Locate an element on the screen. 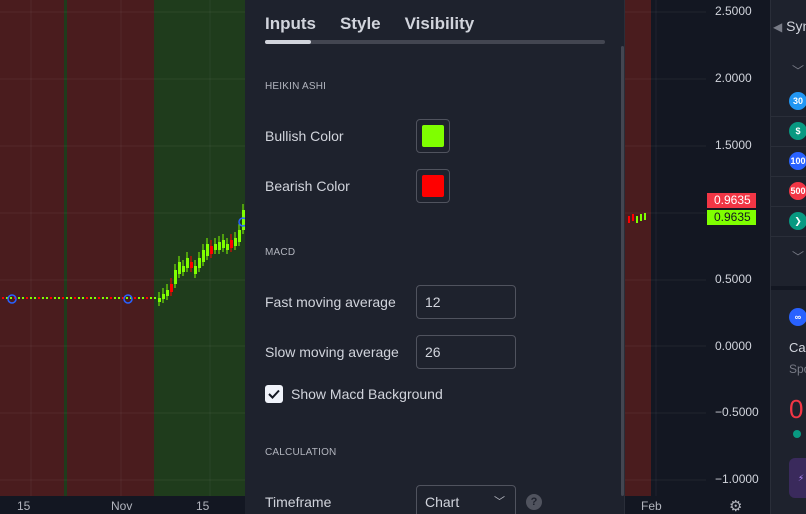 Image resolution: width=806 pixels, height=514 pixels. bullish-color-picker is located at coordinates (433, 136).